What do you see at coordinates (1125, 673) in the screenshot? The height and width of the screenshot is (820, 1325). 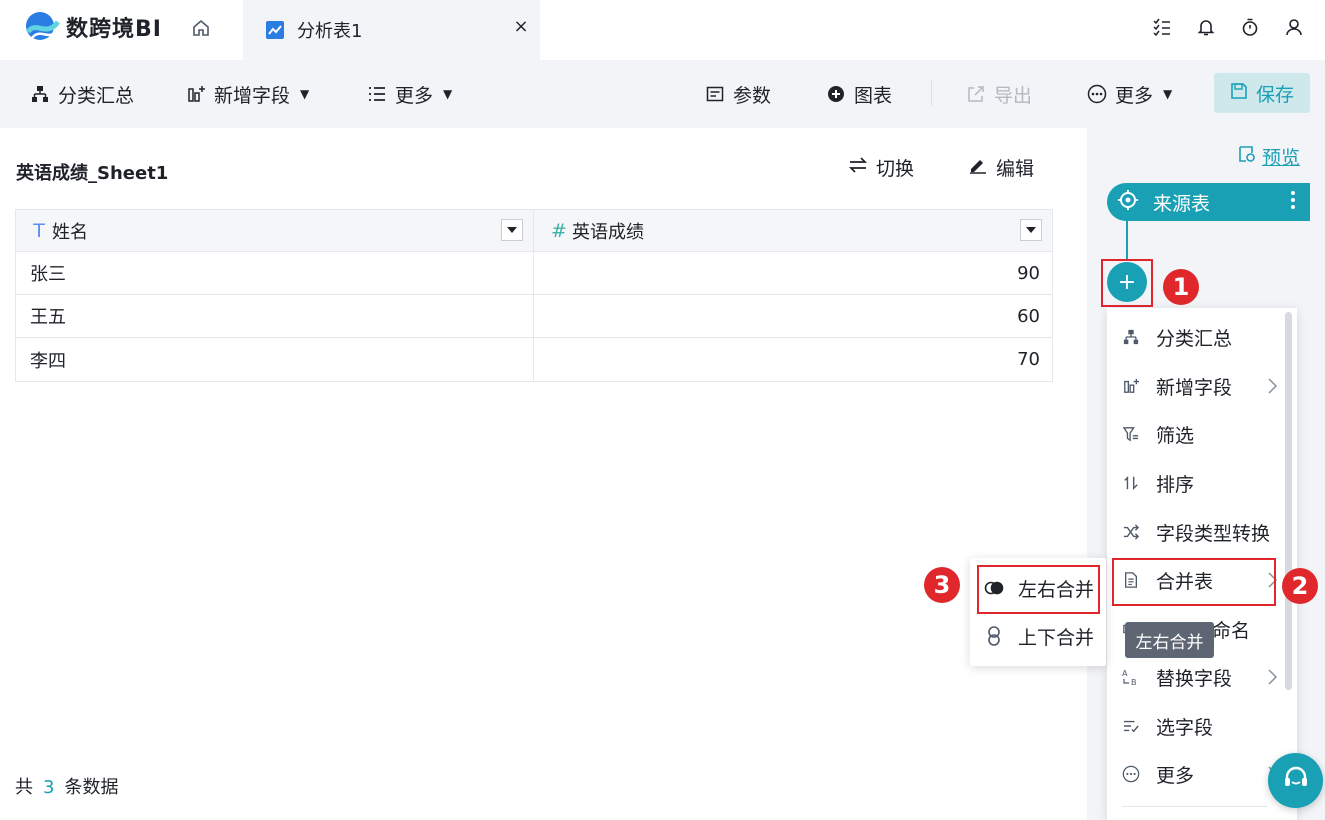 I see `svg-text: A` at bounding box center [1125, 673].